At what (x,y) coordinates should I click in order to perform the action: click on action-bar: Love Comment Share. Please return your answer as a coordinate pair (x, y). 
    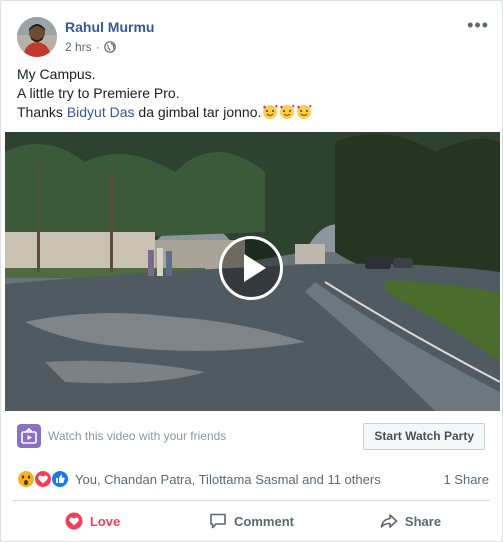
    Looking at the image, I should click on (251, 521).